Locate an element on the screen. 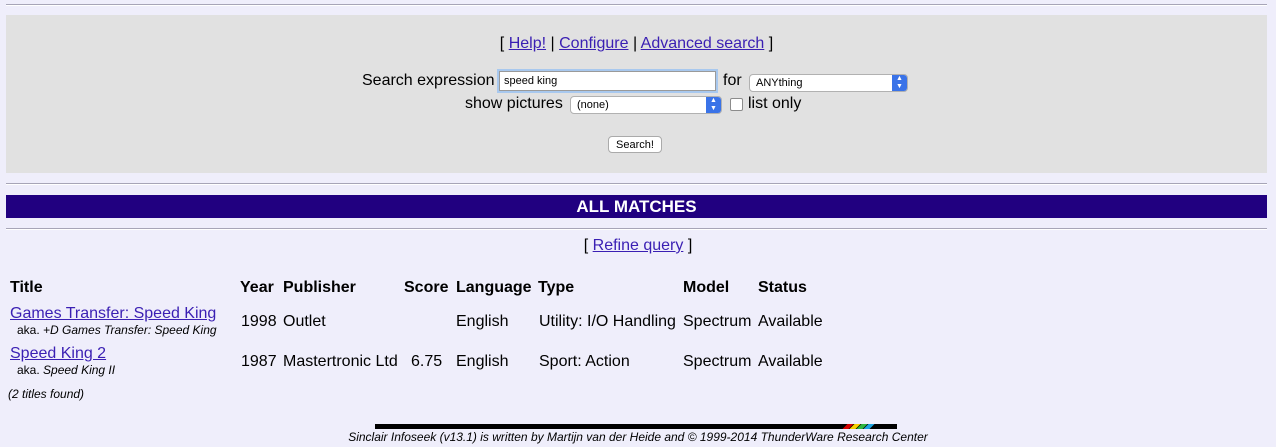  title-link: Games Transfer: Speed King is located at coordinates (113, 314).